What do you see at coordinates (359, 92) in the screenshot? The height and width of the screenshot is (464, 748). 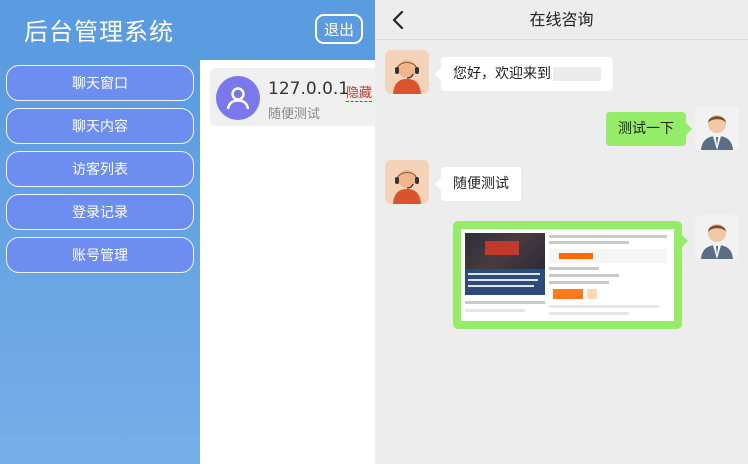 I see `session-hide-link: 隐藏` at bounding box center [359, 92].